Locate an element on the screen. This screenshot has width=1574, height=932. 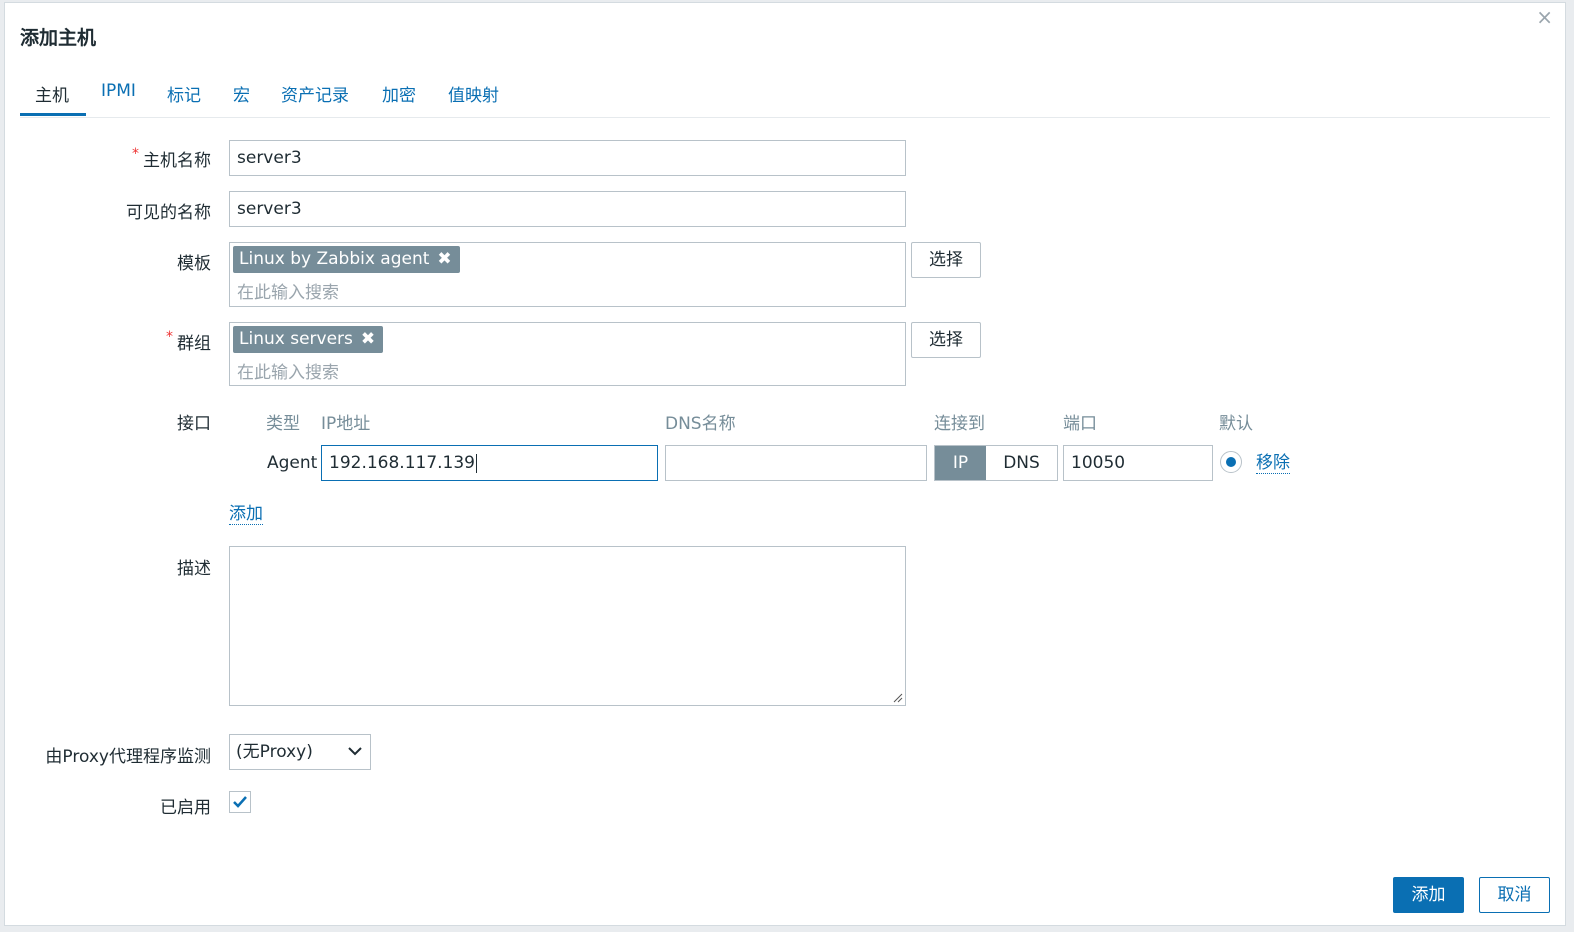
interface-connect-header: 连接到 is located at coordinates (959, 424).